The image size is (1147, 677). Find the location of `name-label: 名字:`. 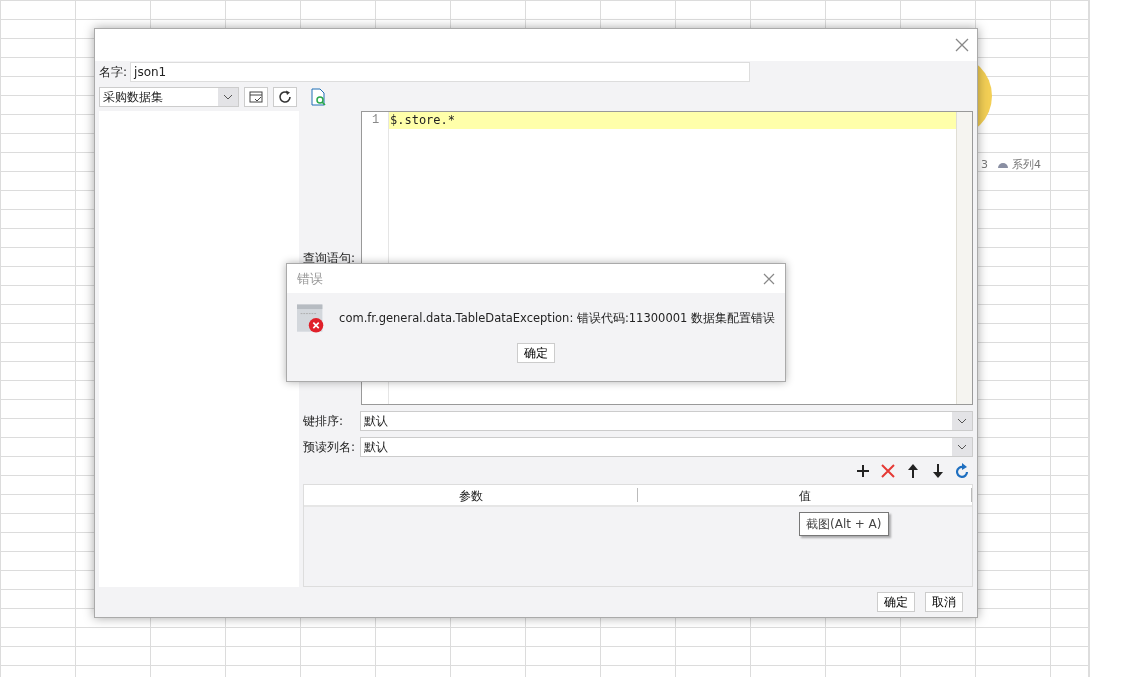

name-label: 名字: is located at coordinates (113, 72).